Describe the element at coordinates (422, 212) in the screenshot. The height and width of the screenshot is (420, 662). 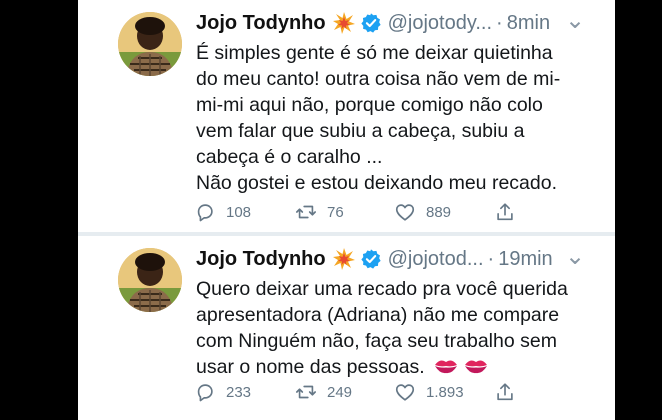
I see `like-button: 889` at that location.